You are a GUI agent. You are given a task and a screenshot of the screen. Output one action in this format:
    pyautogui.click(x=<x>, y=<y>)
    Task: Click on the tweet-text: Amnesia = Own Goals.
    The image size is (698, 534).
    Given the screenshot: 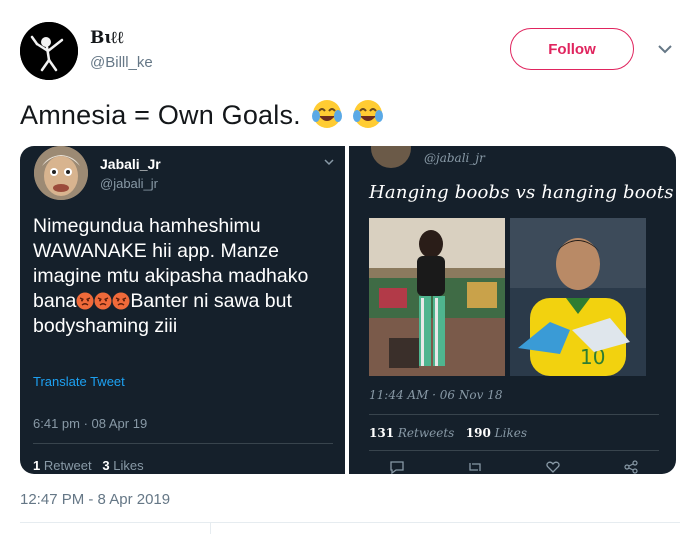 What is the action you would take?
    pyautogui.click(x=202, y=114)
    